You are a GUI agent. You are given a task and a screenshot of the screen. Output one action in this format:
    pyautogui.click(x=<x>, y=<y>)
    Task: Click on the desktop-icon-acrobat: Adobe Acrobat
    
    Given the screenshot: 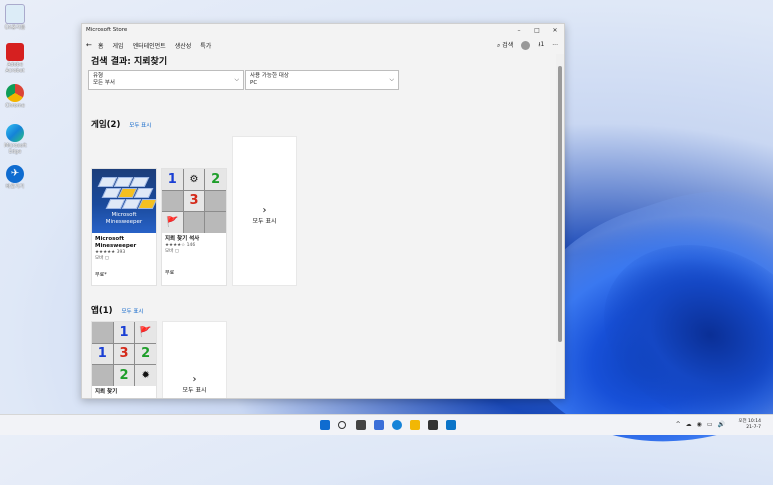 What is the action you would take?
    pyautogui.click(x=15, y=58)
    